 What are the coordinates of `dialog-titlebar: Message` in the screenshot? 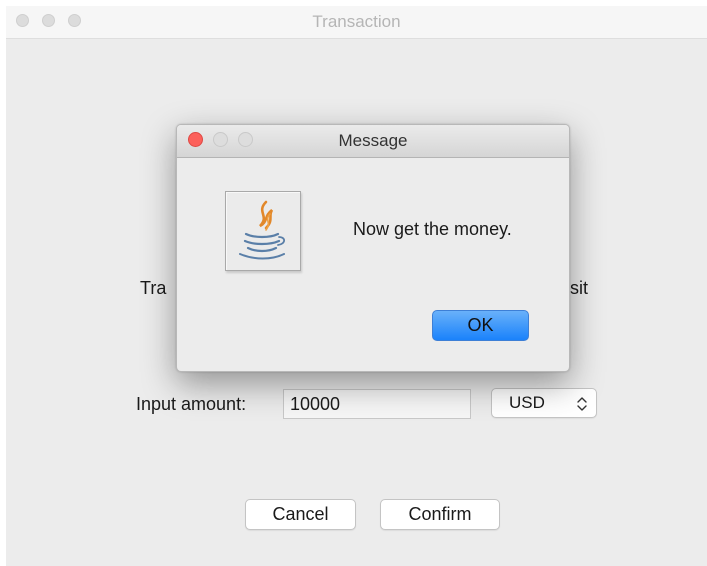 It's located at (373, 141).